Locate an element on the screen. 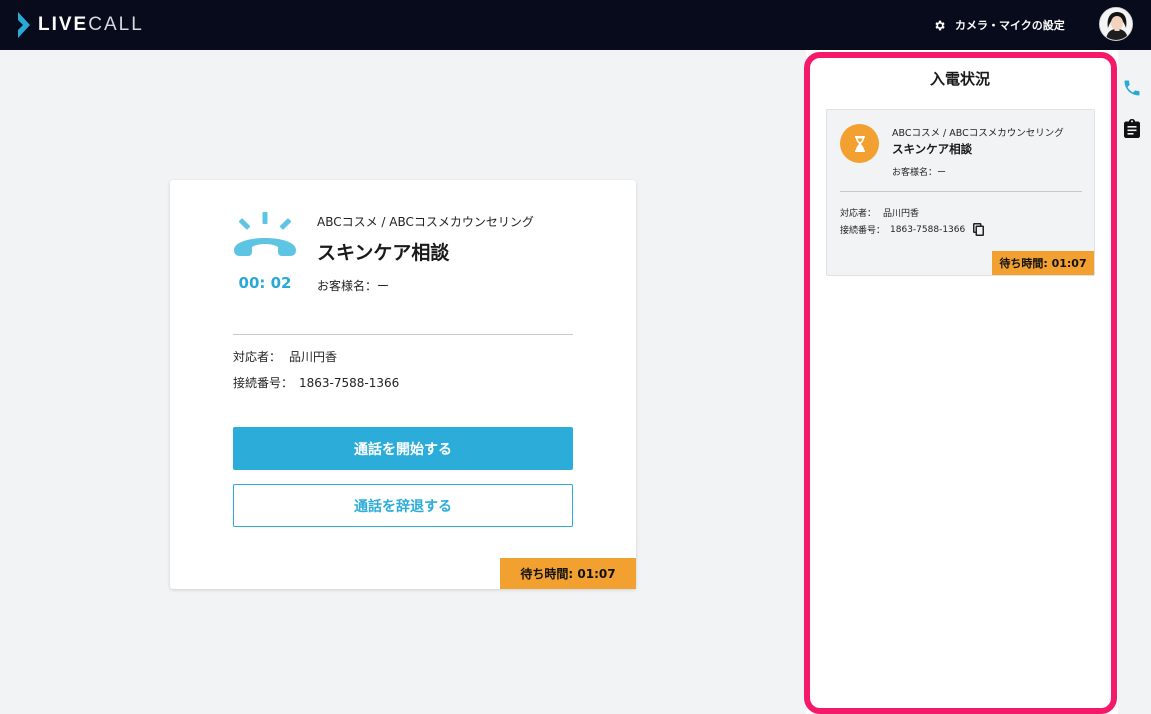 The height and width of the screenshot is (714, 1151). connection-number-row: 接続番号： 1863-7588-1366 is located at coordinates (316, 382).